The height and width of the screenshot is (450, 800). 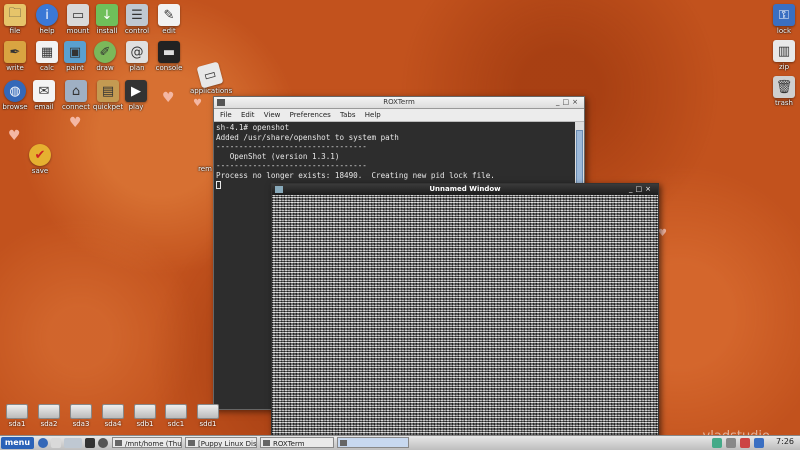 I want to click on drive-label: sdb1, so click(x=145, y=424).